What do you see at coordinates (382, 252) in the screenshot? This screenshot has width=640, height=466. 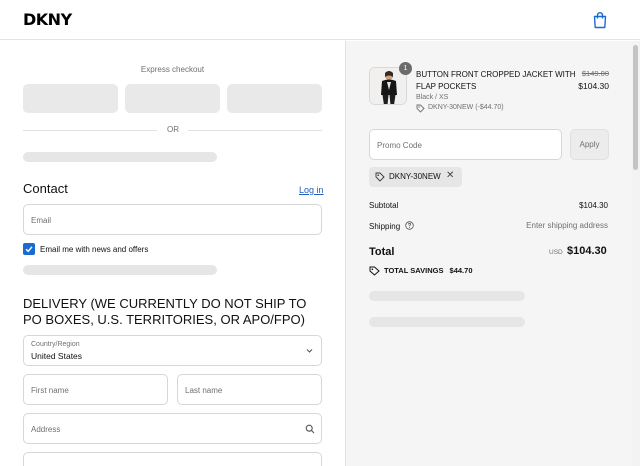 I see `total-label: Total` at bounding box center [382, 252].